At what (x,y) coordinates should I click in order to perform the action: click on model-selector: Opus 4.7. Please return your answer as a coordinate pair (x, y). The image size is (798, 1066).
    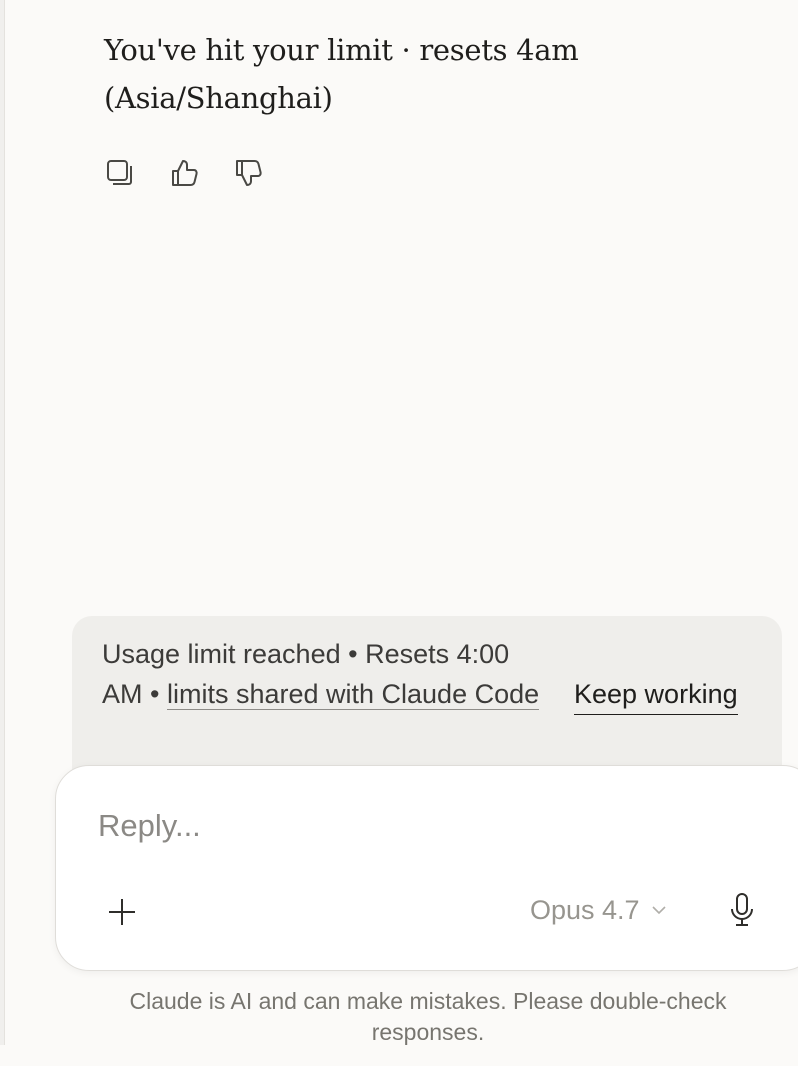
    Looking at the image, I should click on (599, 910).